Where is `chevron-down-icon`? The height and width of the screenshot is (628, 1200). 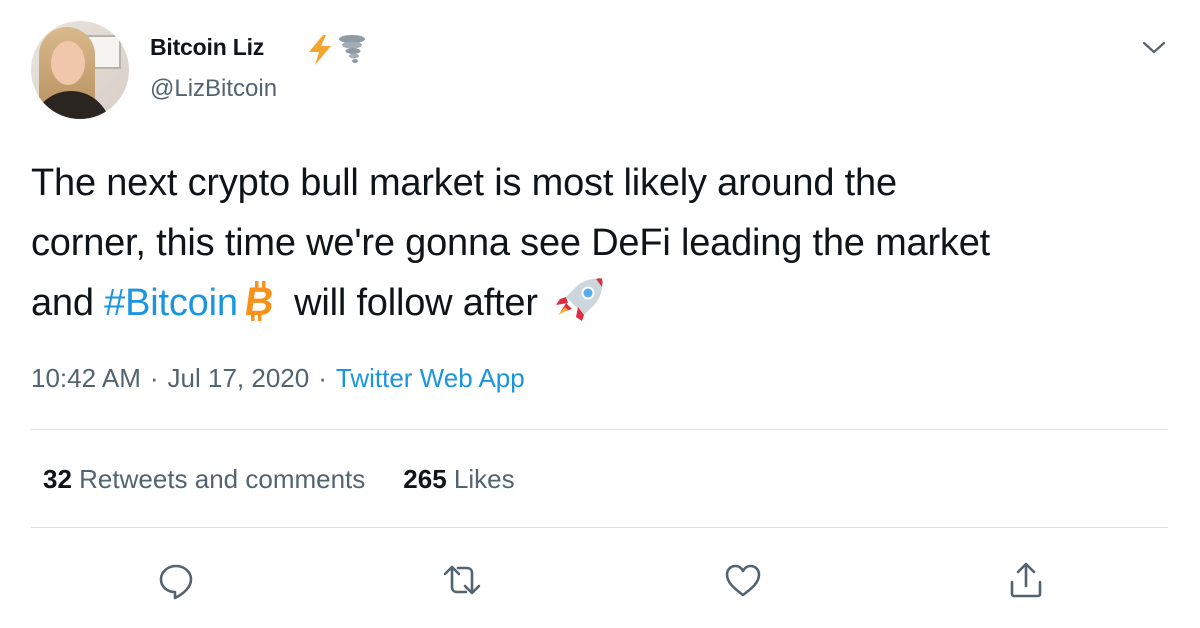
chevron-down-icon is located at coordinates (1154, 47).